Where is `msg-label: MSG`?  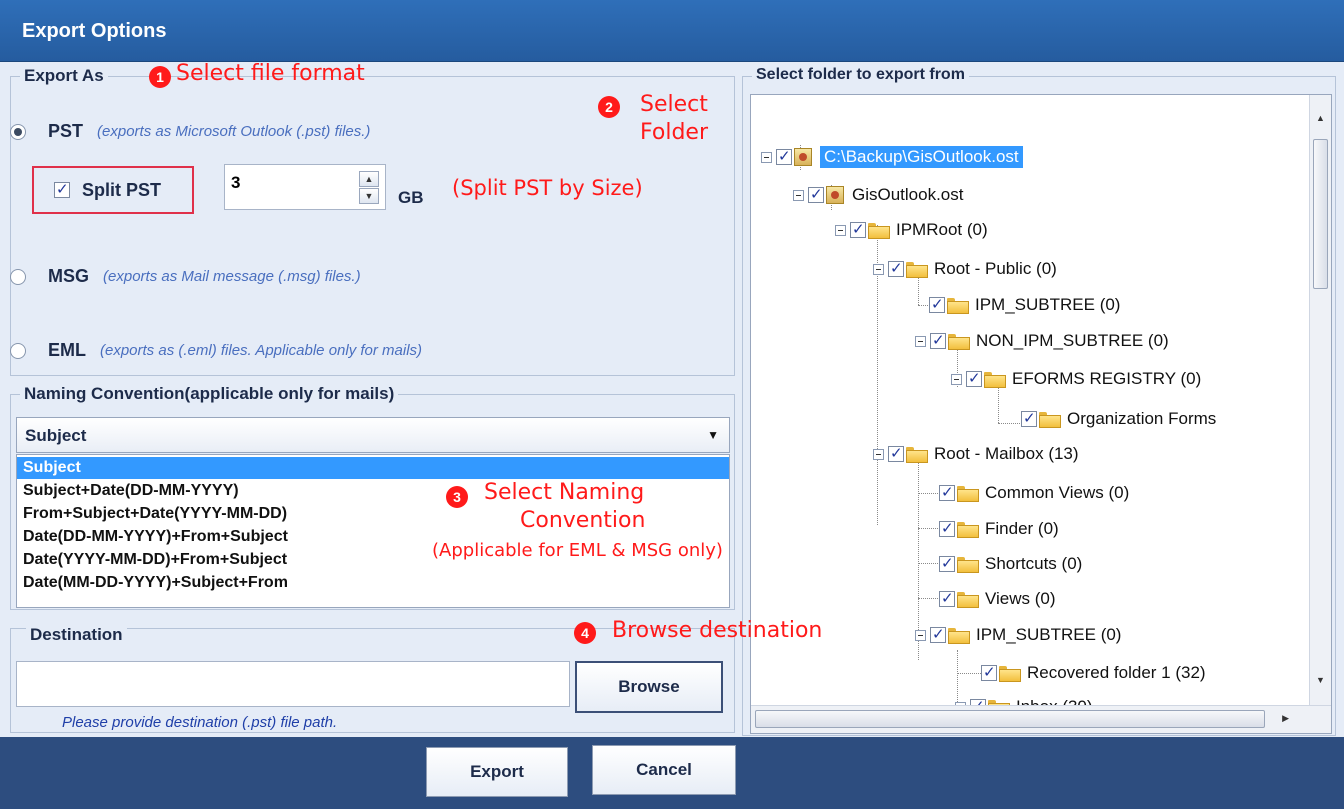
msg-label: MSG is located at coordinates (69, 276).